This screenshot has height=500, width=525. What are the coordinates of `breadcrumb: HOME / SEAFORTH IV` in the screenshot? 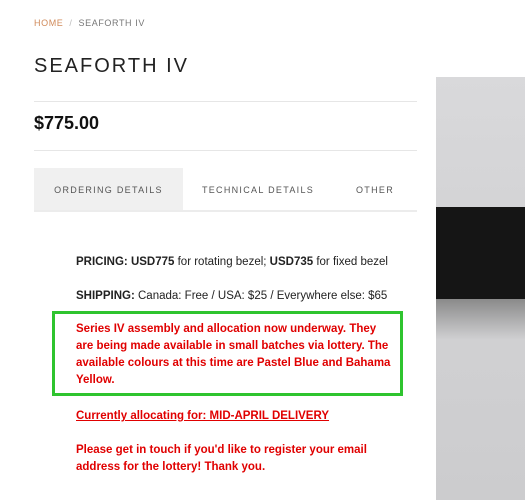 It's located at (89, 23).